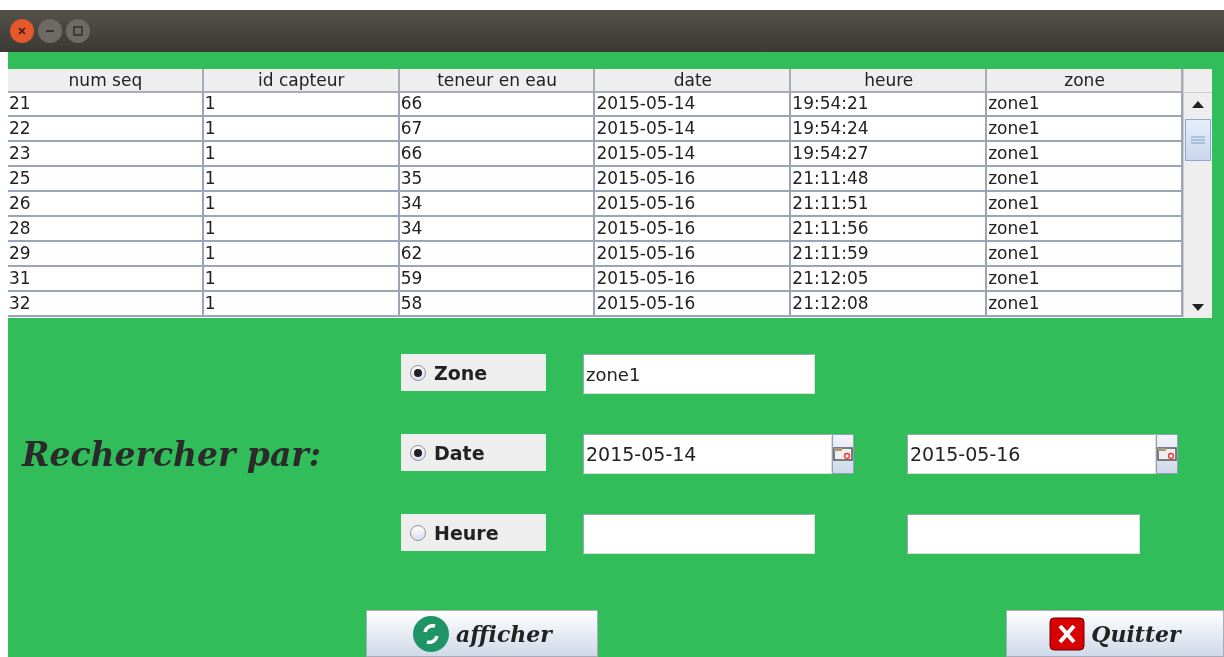 The height and width of the screenshot is (657, 1224). I want to click on column-header: date, so click(693, 81).